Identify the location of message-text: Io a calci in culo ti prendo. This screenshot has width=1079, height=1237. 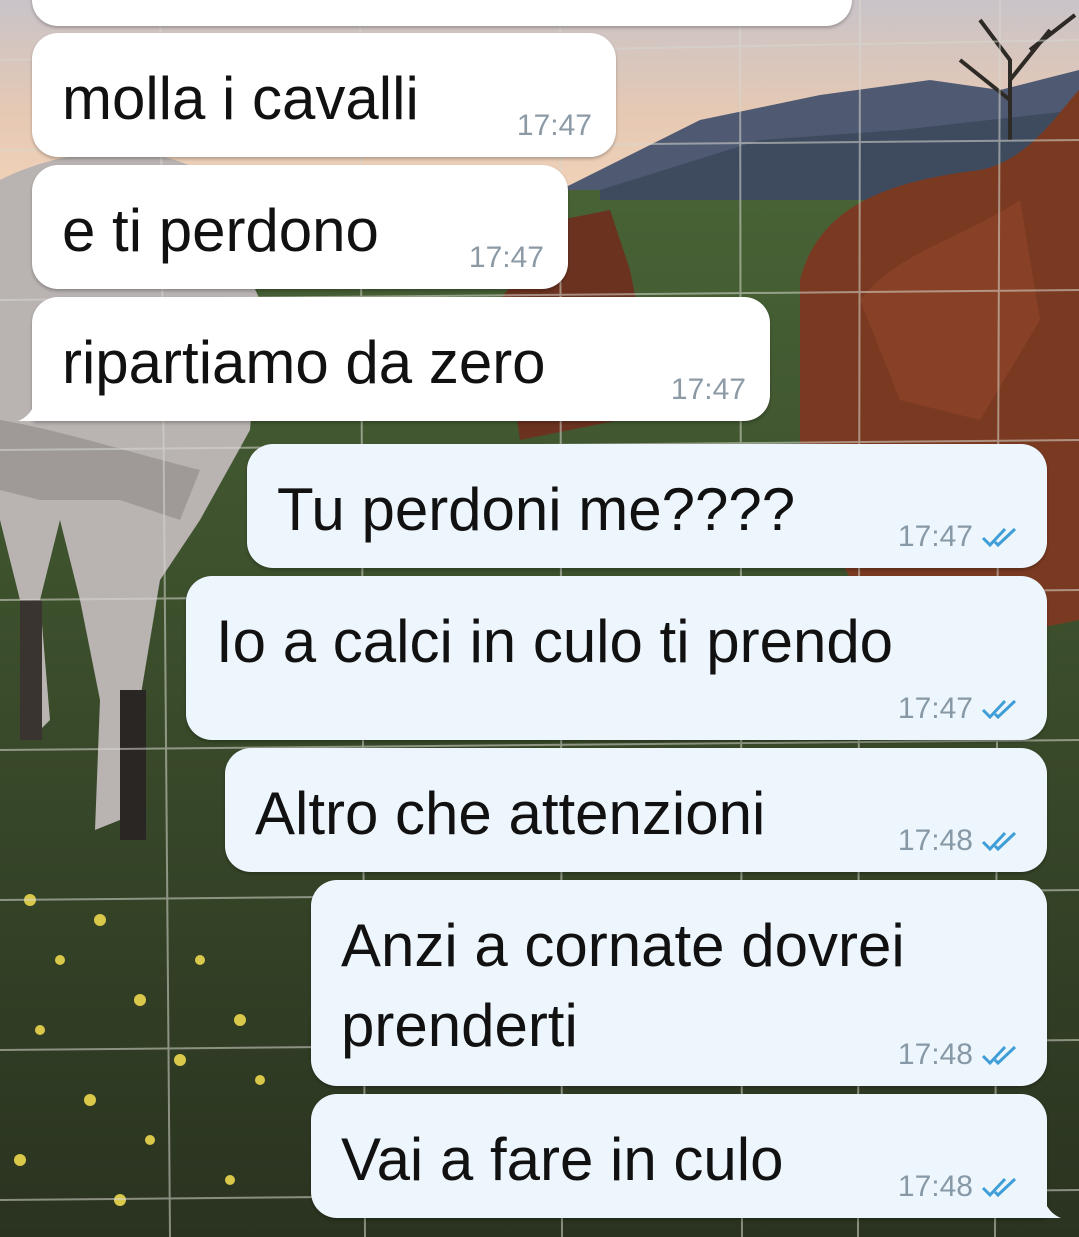
(555, 641).